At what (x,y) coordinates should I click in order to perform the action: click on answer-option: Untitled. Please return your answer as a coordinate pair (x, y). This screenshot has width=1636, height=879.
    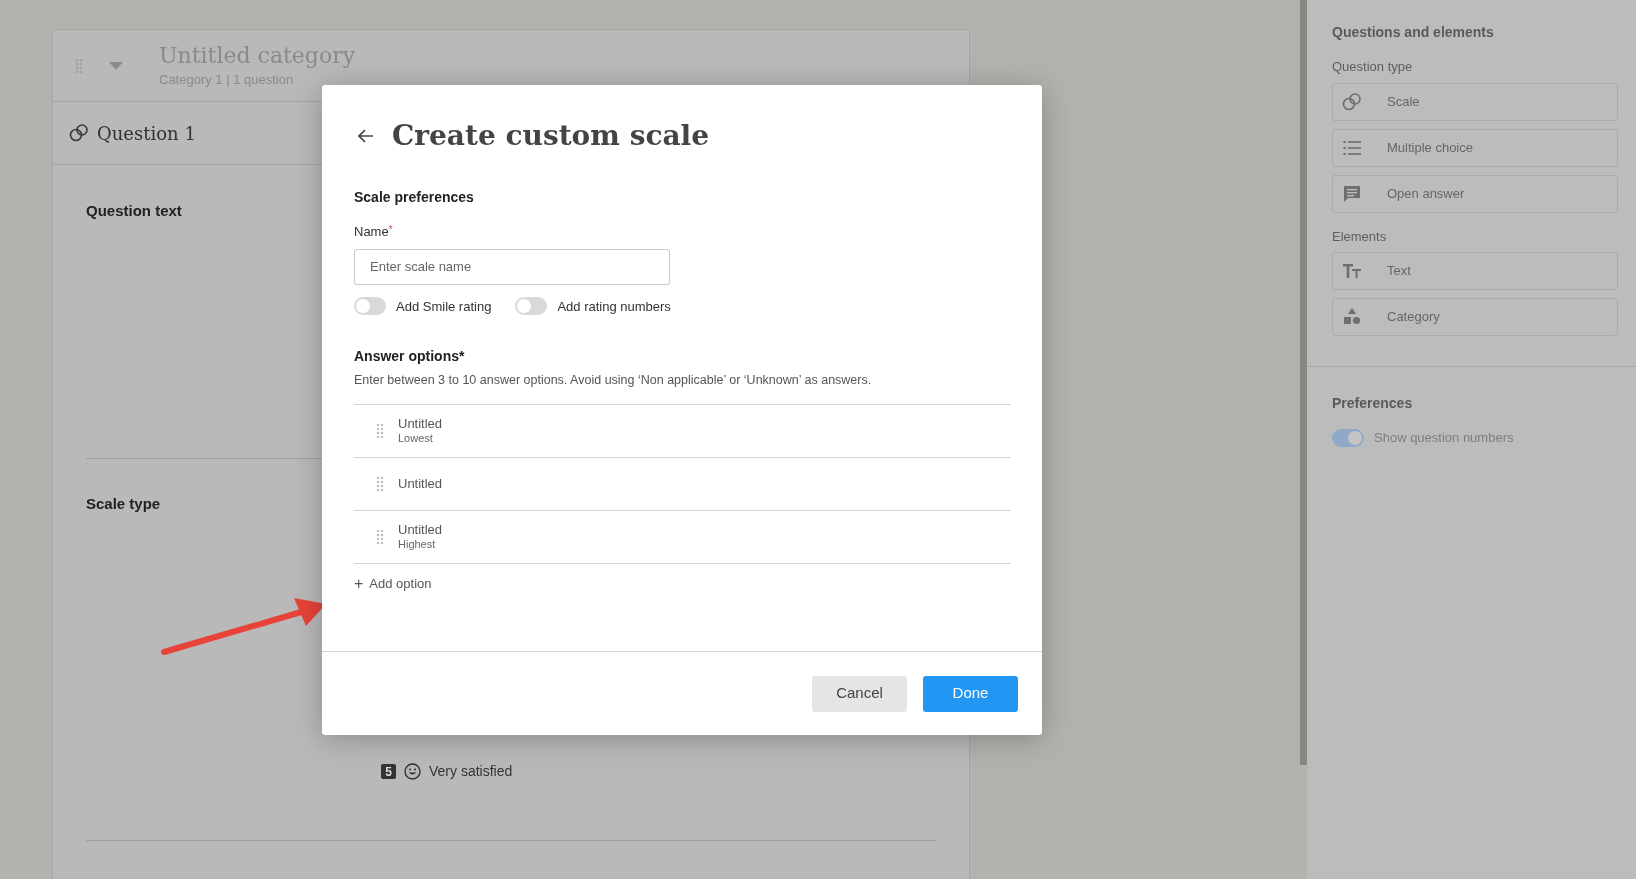
    Looking at the image, I should click on (682, 484).